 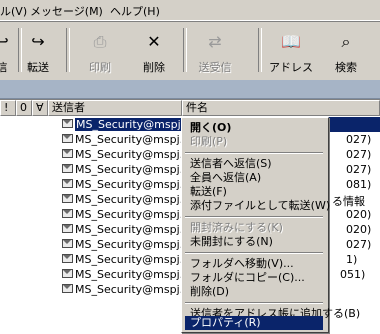 What do you see at coordinates (215, 67) in the screenshot?
I see `send-receive-label: 送受信` at bounding box center [215, 67].